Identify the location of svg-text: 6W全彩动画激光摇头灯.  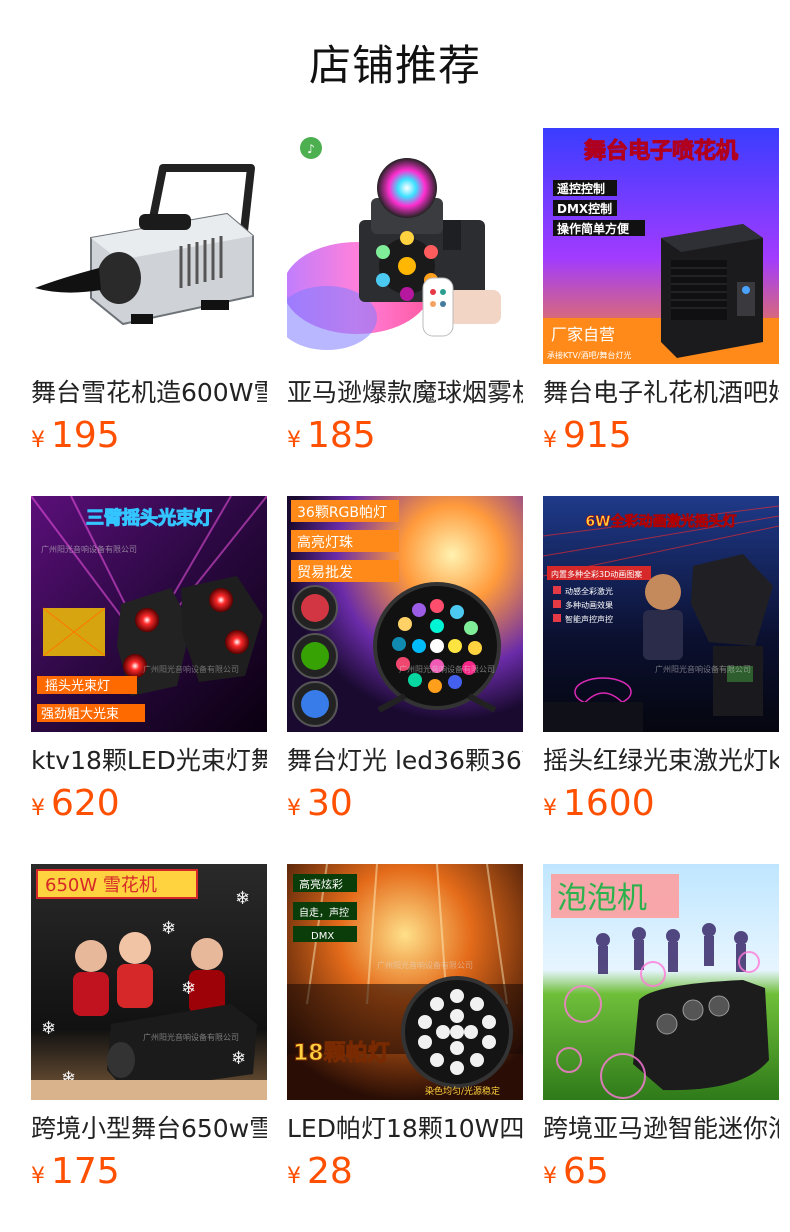
(660, 521).